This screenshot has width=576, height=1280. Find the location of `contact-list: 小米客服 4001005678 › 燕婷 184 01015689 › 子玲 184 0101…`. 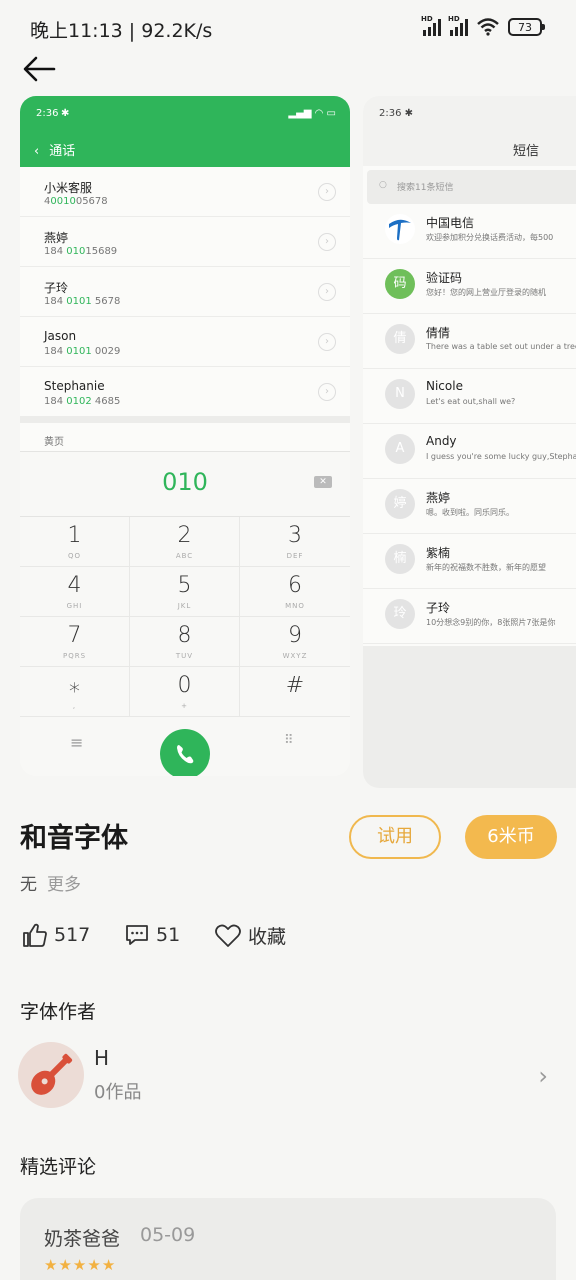

contact-list: 小米客服 4001005678 › 燕婷 184 01015689 › 子玲 184 0101… is located at coordinates (185, 292).